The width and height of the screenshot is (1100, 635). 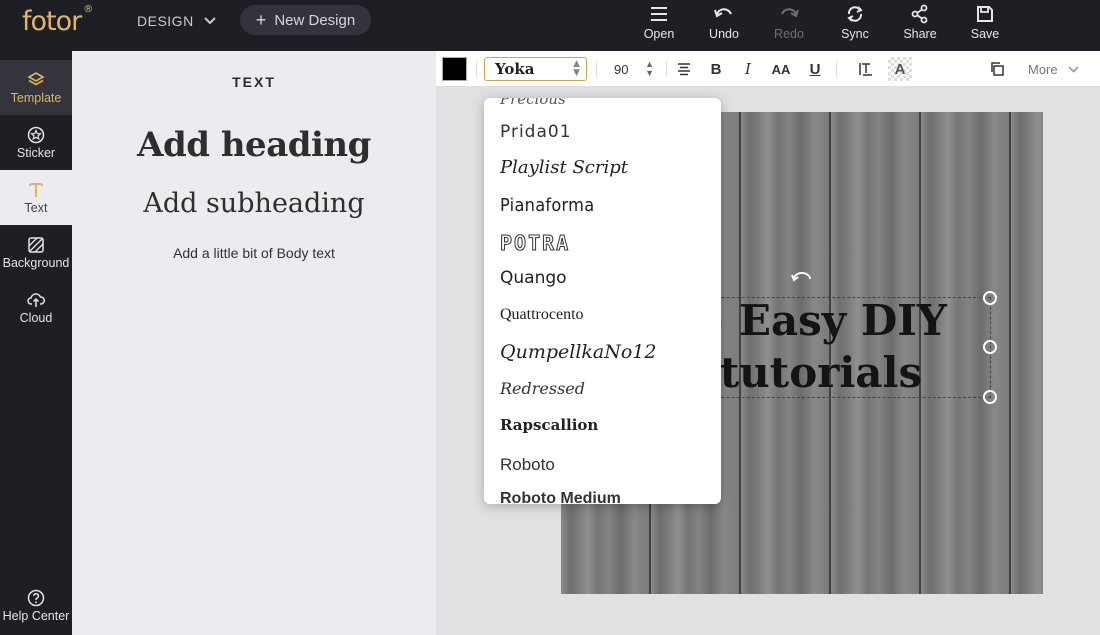 What do you see at coordinates (920, 34) in the screenshot?
I see `share-label: Share` at bounding box center [920, 34].